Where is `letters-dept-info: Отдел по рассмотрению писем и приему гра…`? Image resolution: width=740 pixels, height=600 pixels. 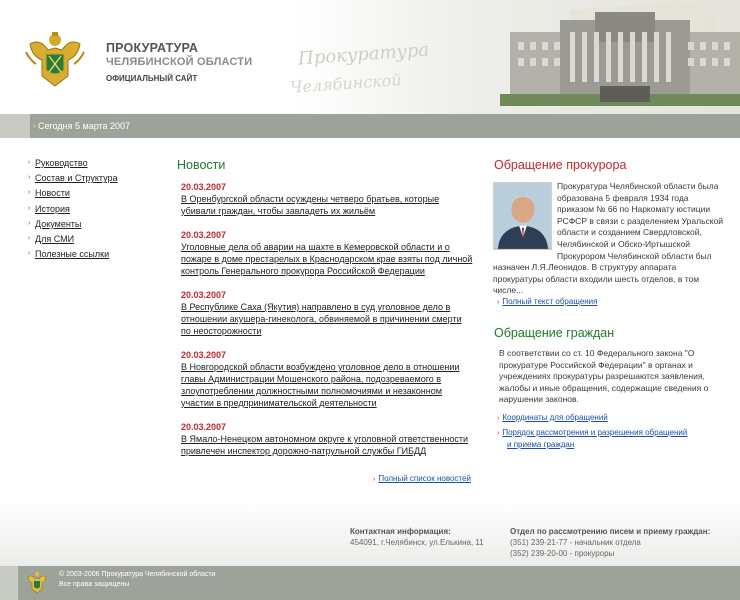
letters-dept-info: Отдел по рассмотрению писем и приему гра… is located at coordinates (610, 542).